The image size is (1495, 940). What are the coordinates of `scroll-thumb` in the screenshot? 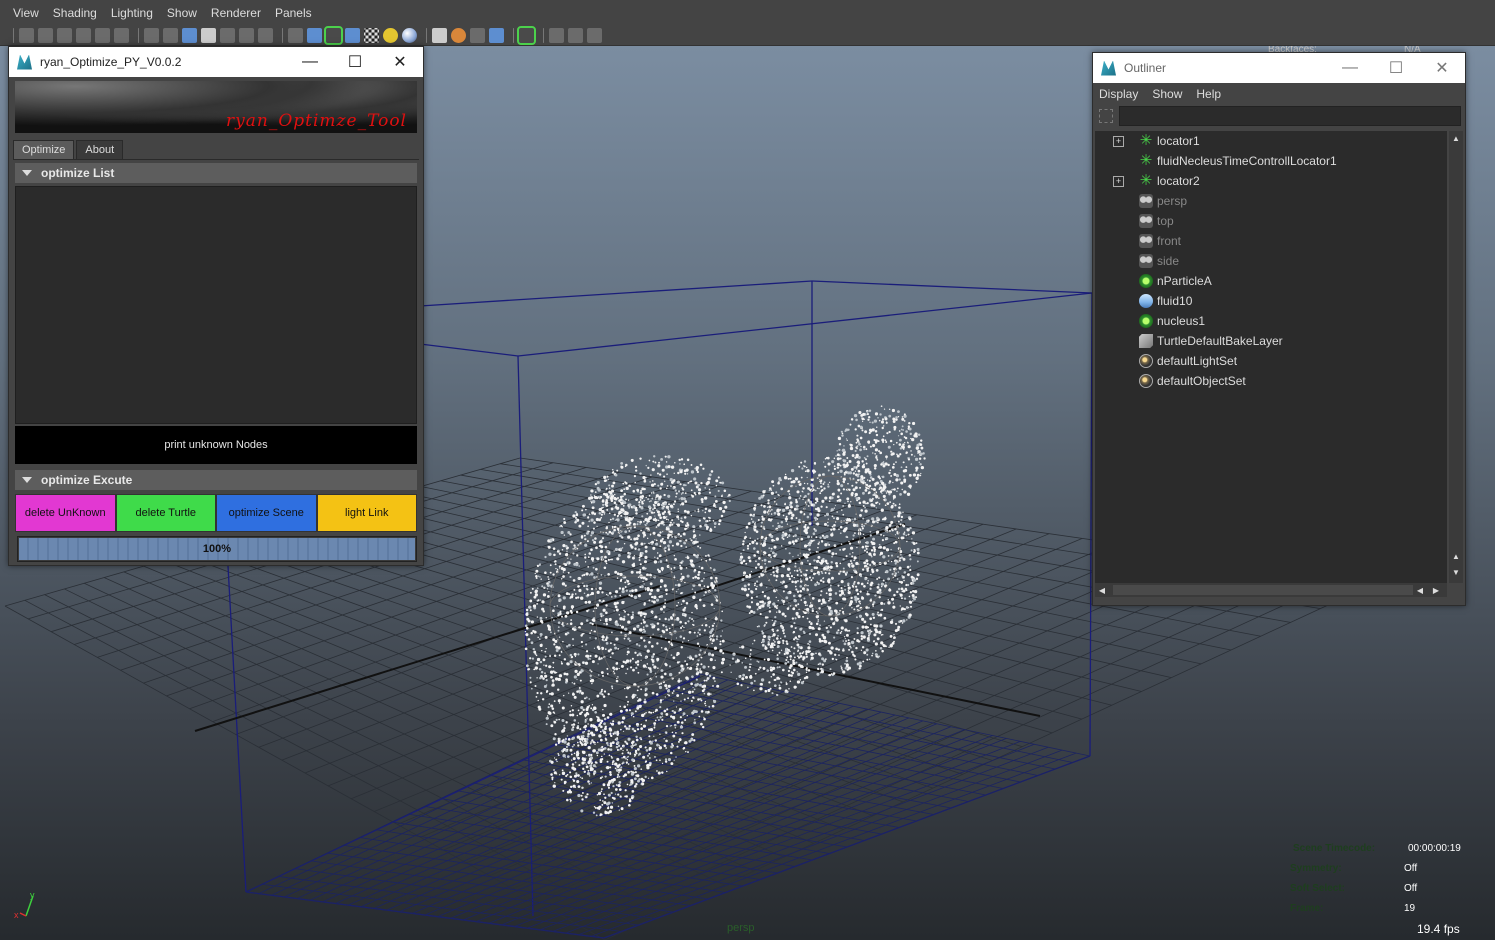 It's located at (1263, 590).